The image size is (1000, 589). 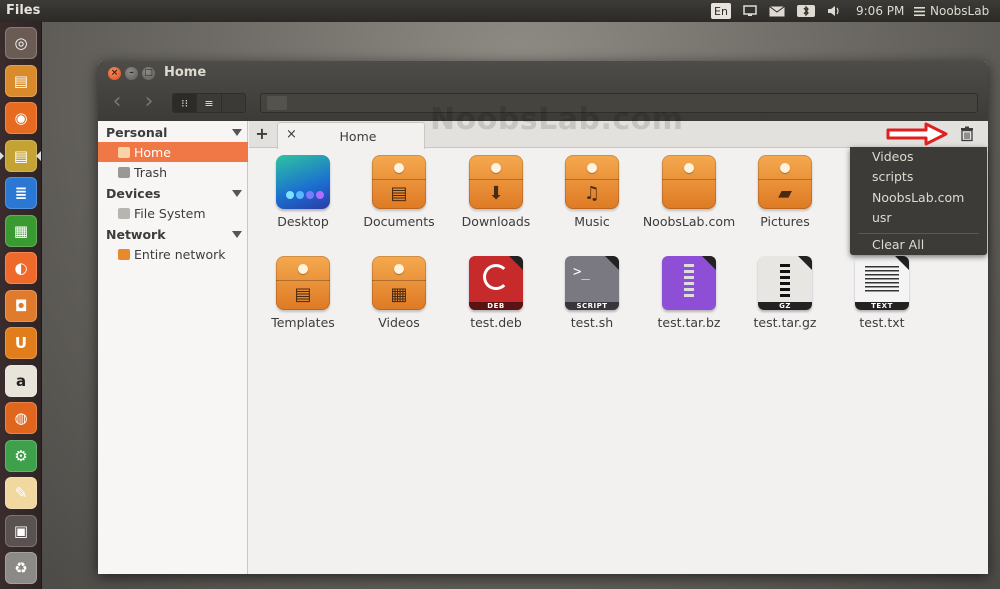 What do you see at coordinates (893, 156) in the screenshot?
I see `menu-item-videos: Videos` at bounding box center [893, 156].